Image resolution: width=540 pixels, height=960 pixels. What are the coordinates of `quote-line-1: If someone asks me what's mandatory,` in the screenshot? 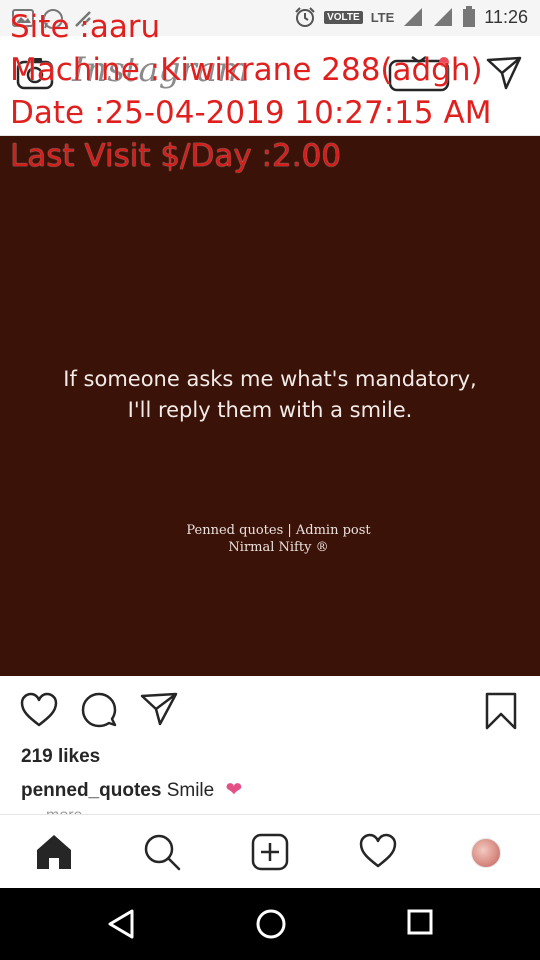 It's located at (270, 379).